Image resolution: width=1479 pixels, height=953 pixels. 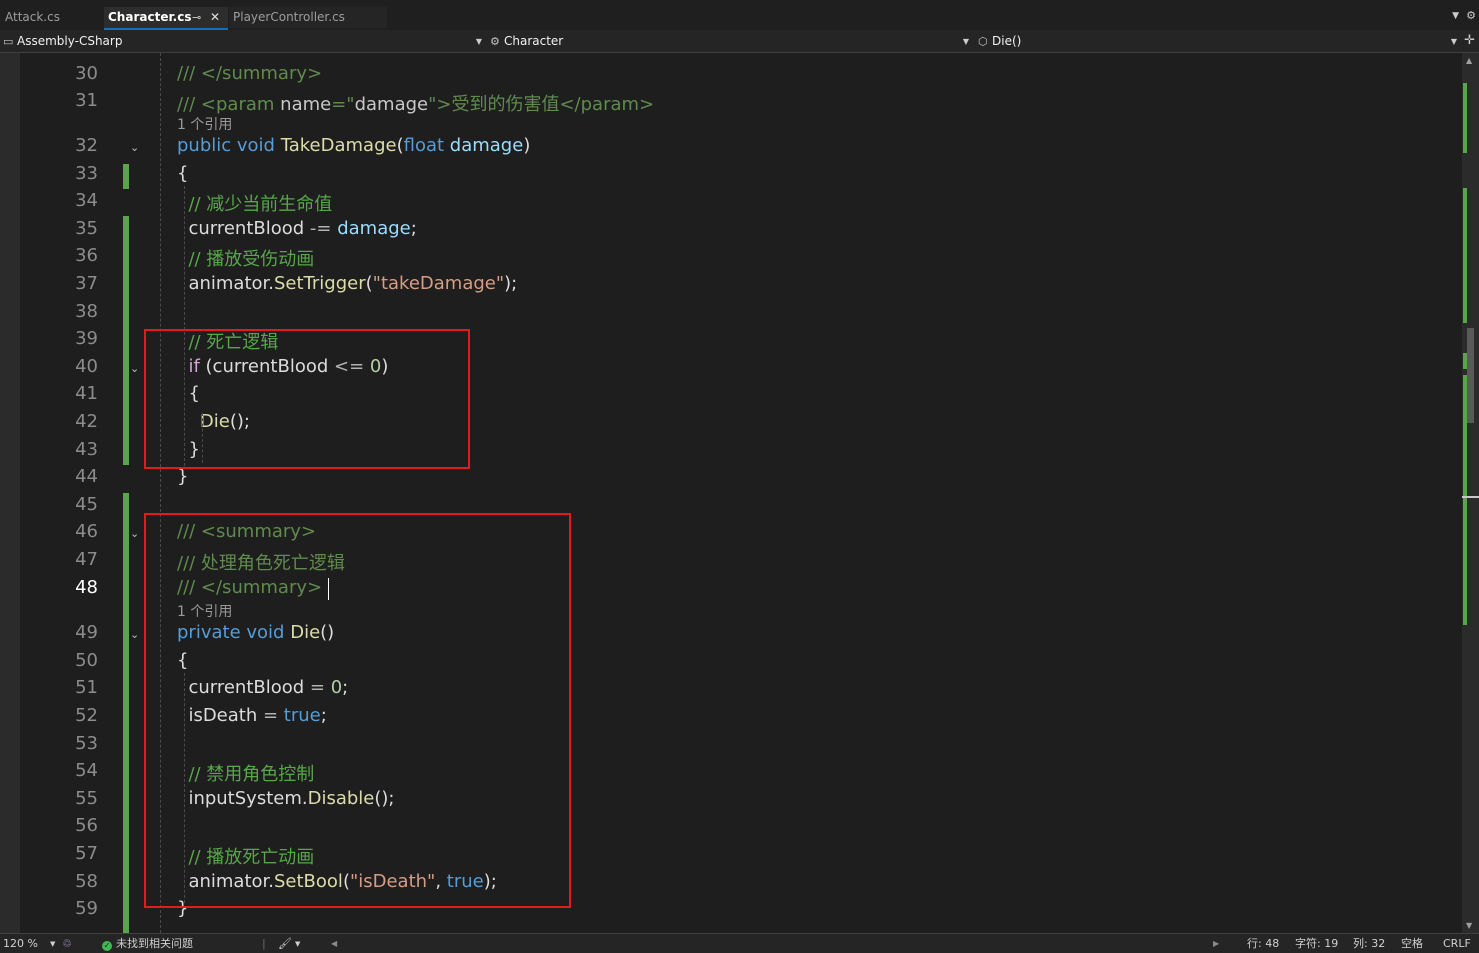 I want to click on code-token: public, so click(x=207, y=145).